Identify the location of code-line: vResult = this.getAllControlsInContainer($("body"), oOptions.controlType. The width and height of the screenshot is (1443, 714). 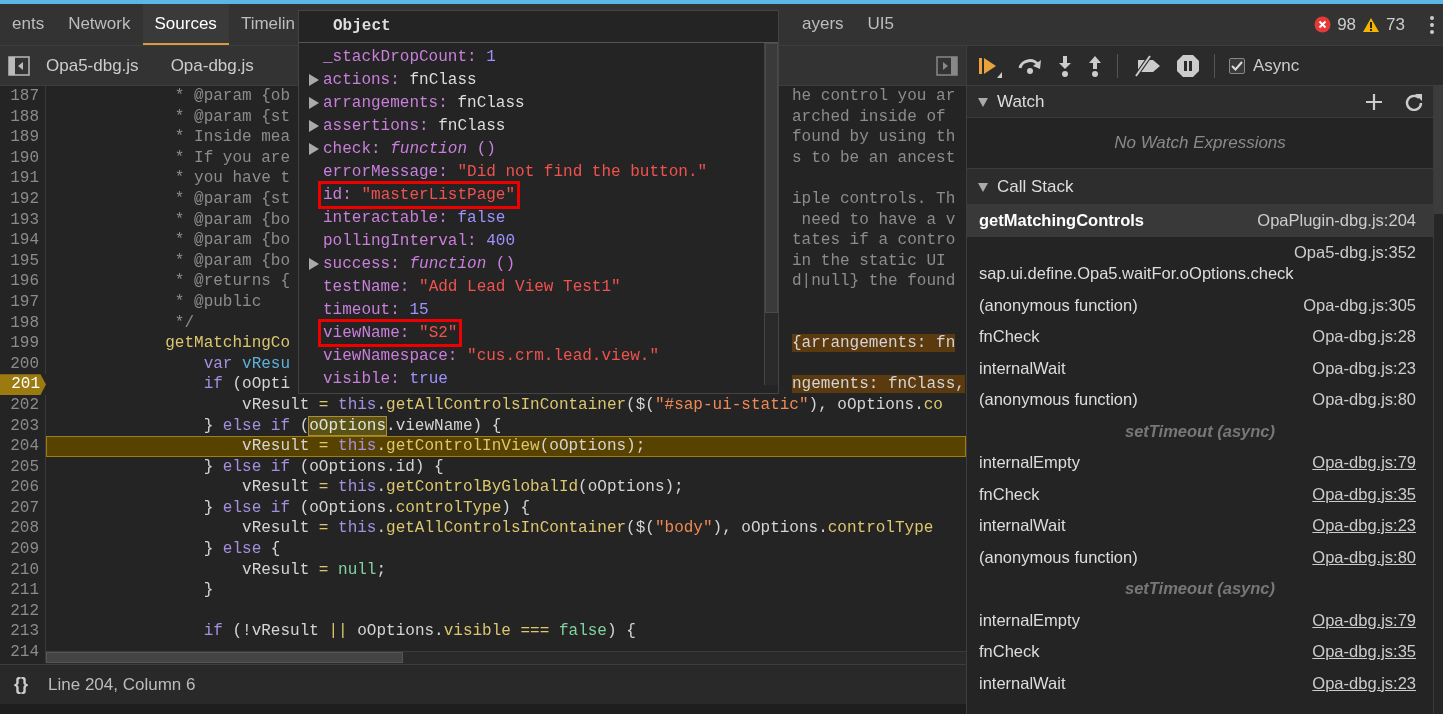
(587, 529).